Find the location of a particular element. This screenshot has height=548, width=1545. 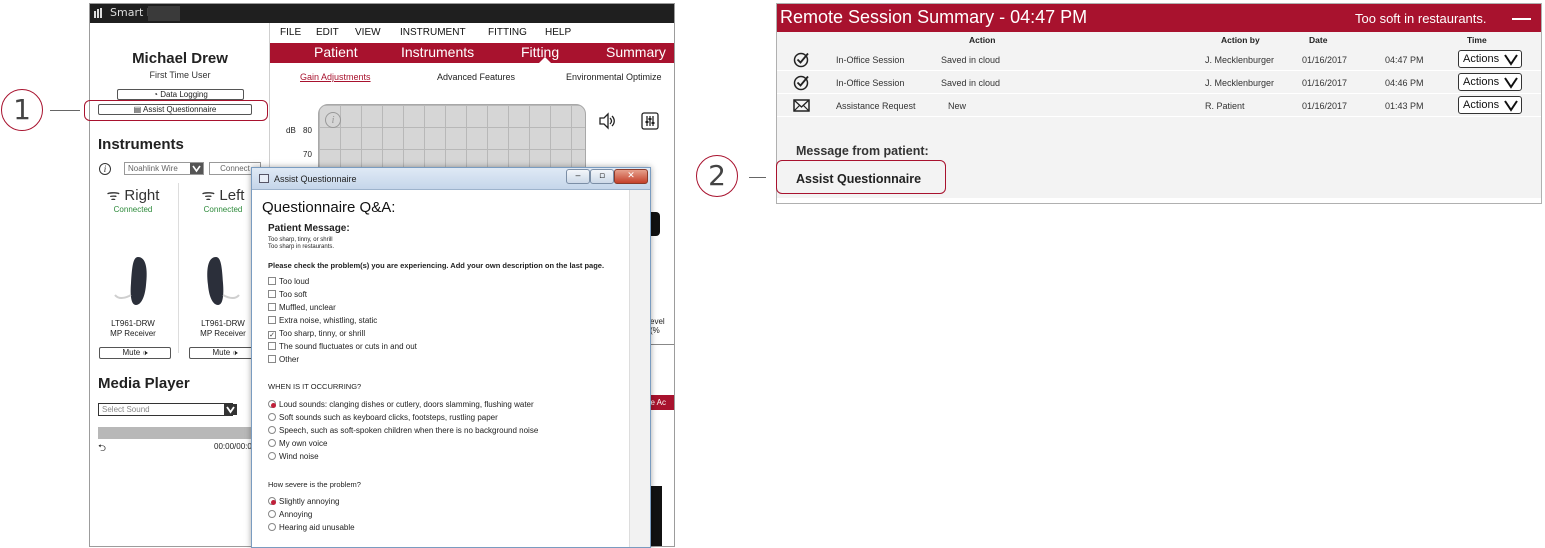

option-label: Other is located at coordinates (289, 359).